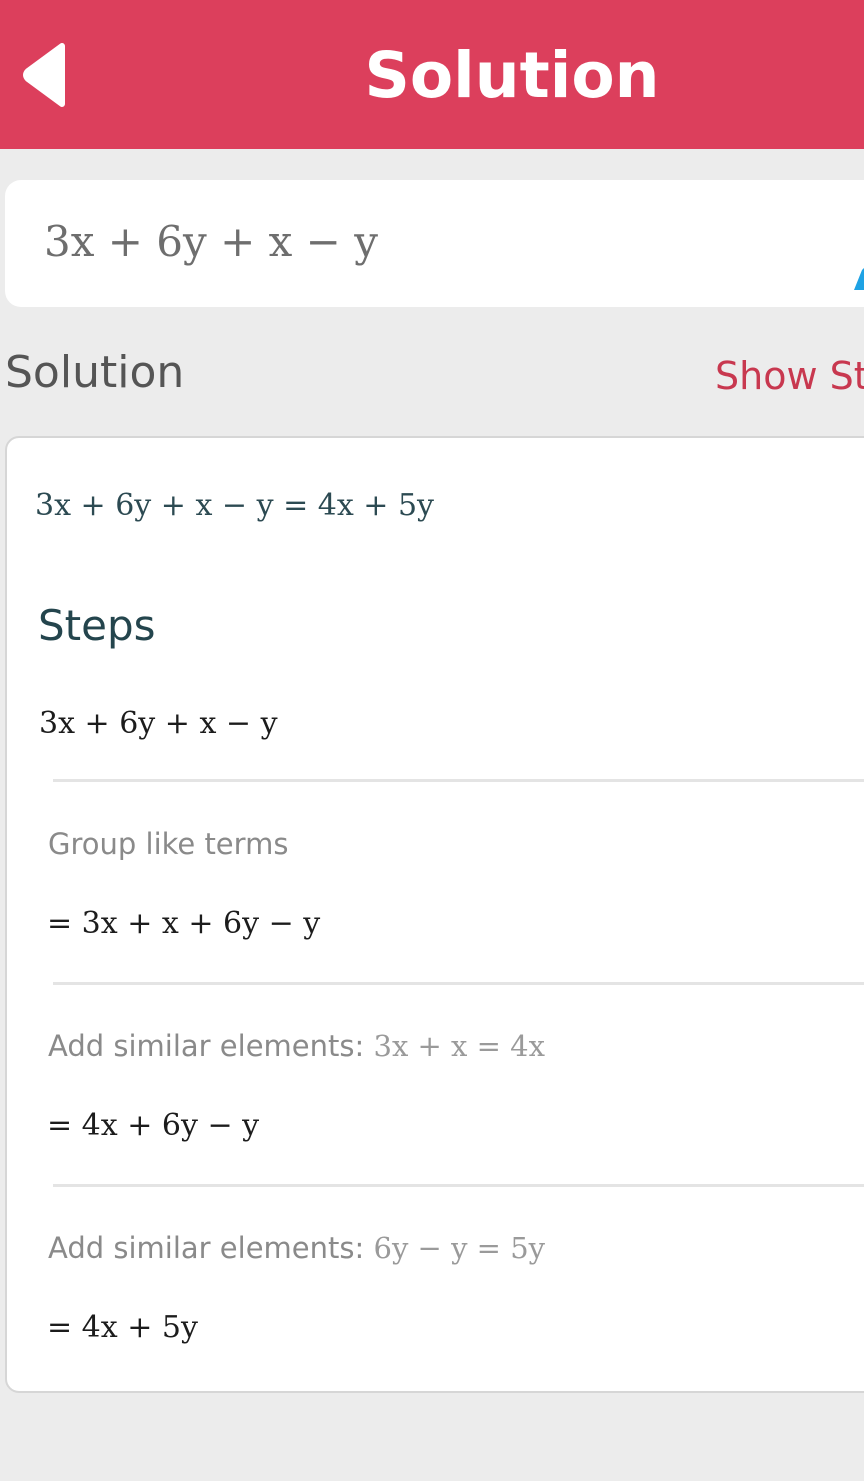 This screenshot has height=1481, width=864. I want to click on page-title: Solution, so click(512, 75).